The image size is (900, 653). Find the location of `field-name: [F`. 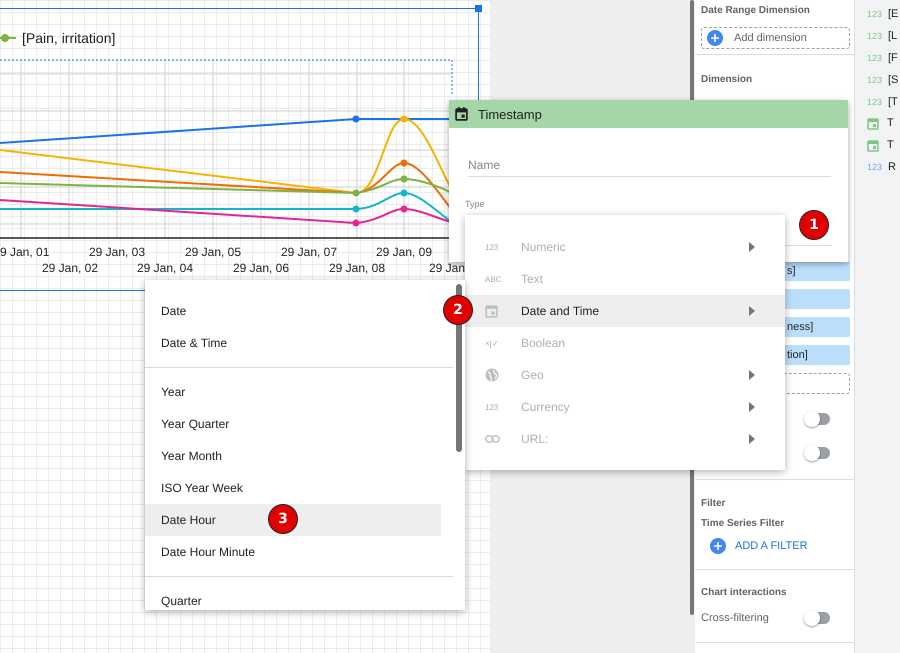

field-name: [F is located at coordinates (893, 58).